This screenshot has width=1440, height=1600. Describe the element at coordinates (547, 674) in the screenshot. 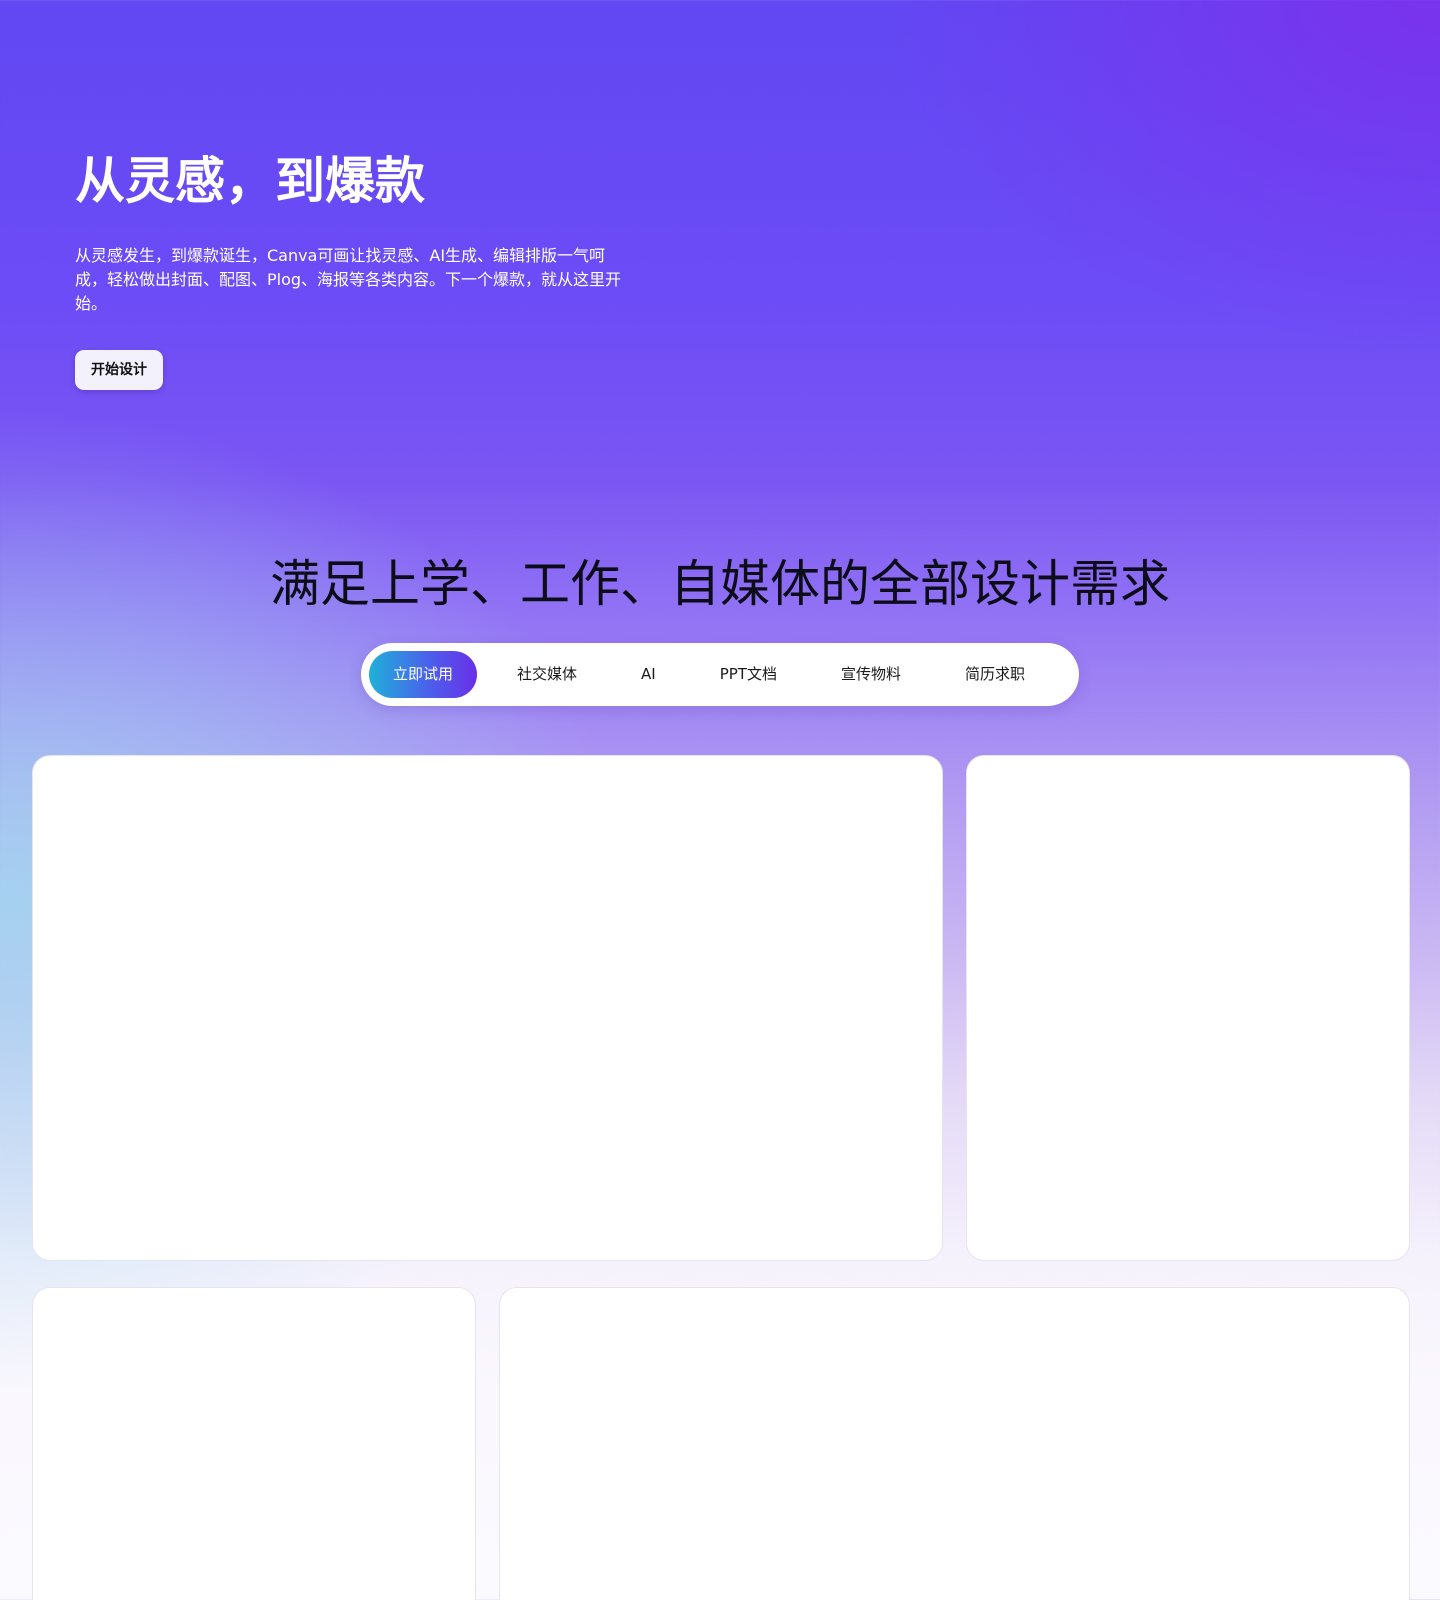

I see `tab-social-media: 社交媒体` at that location.